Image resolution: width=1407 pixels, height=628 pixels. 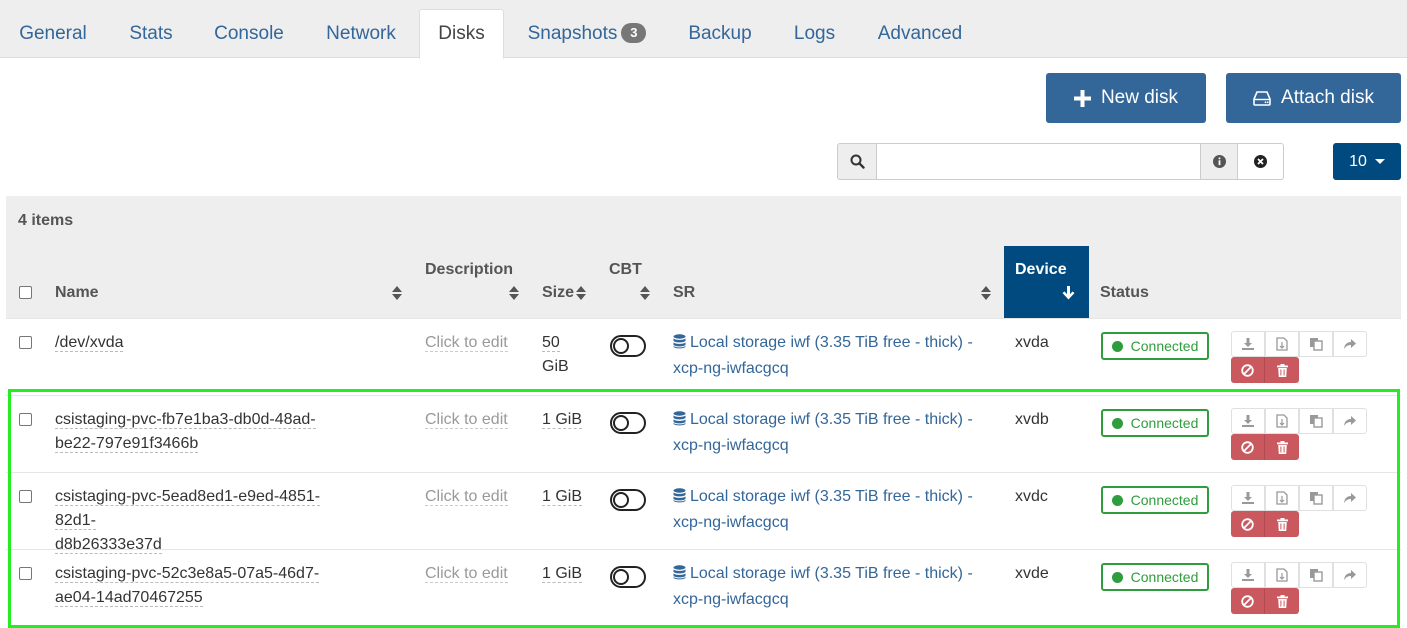 What do you see at coordinates (1367, 161) in the screenshot?
I see `page-size-dropdown: 10` at bounding box center [1367, 161].